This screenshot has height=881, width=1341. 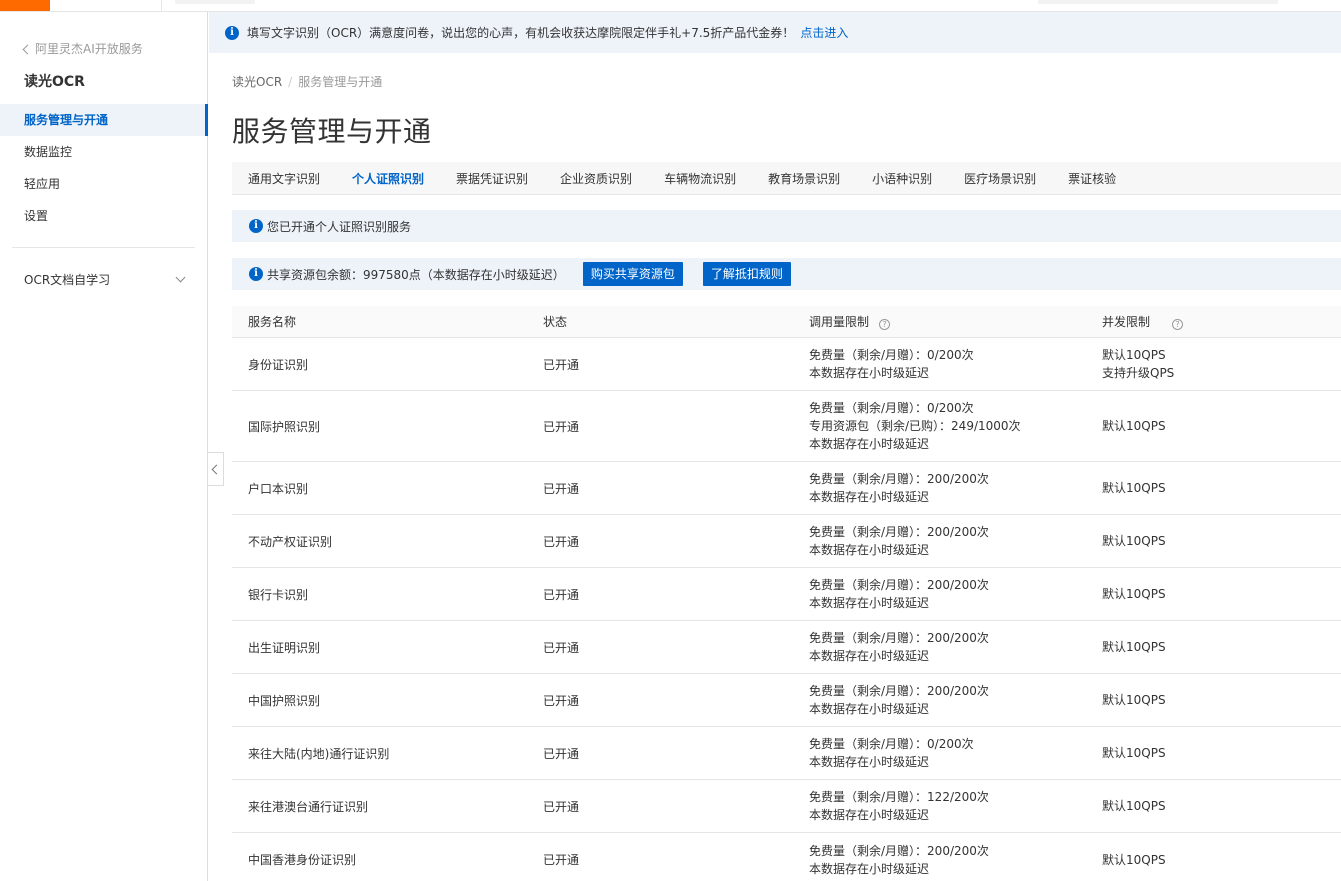 What do you see at coordinates (27, 49) in the screenshot?
I see `chevron-left-icon` at bounding box center [27, 49].